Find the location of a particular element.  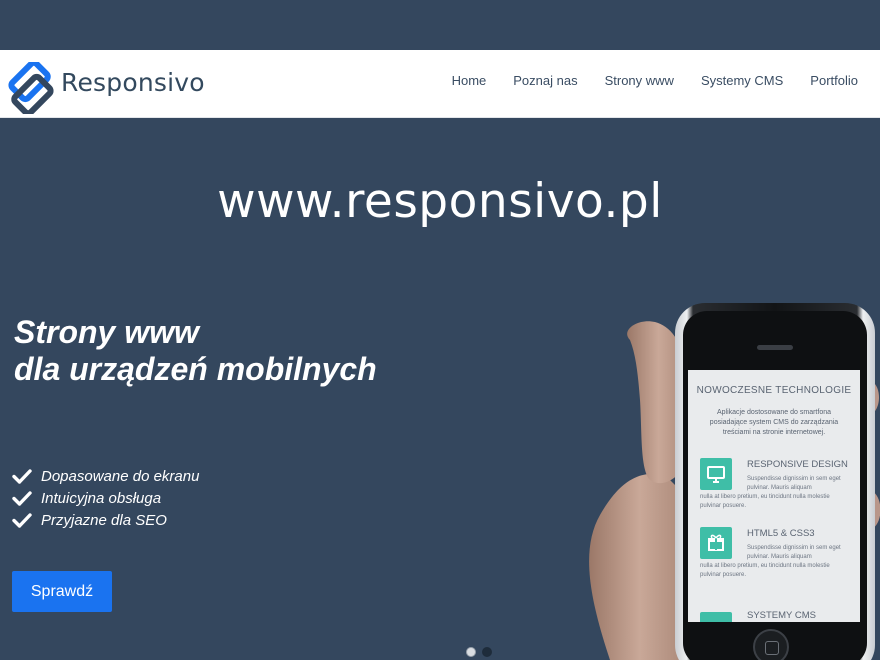

responsivo-logo-icon is located at coordinates (31, 88).